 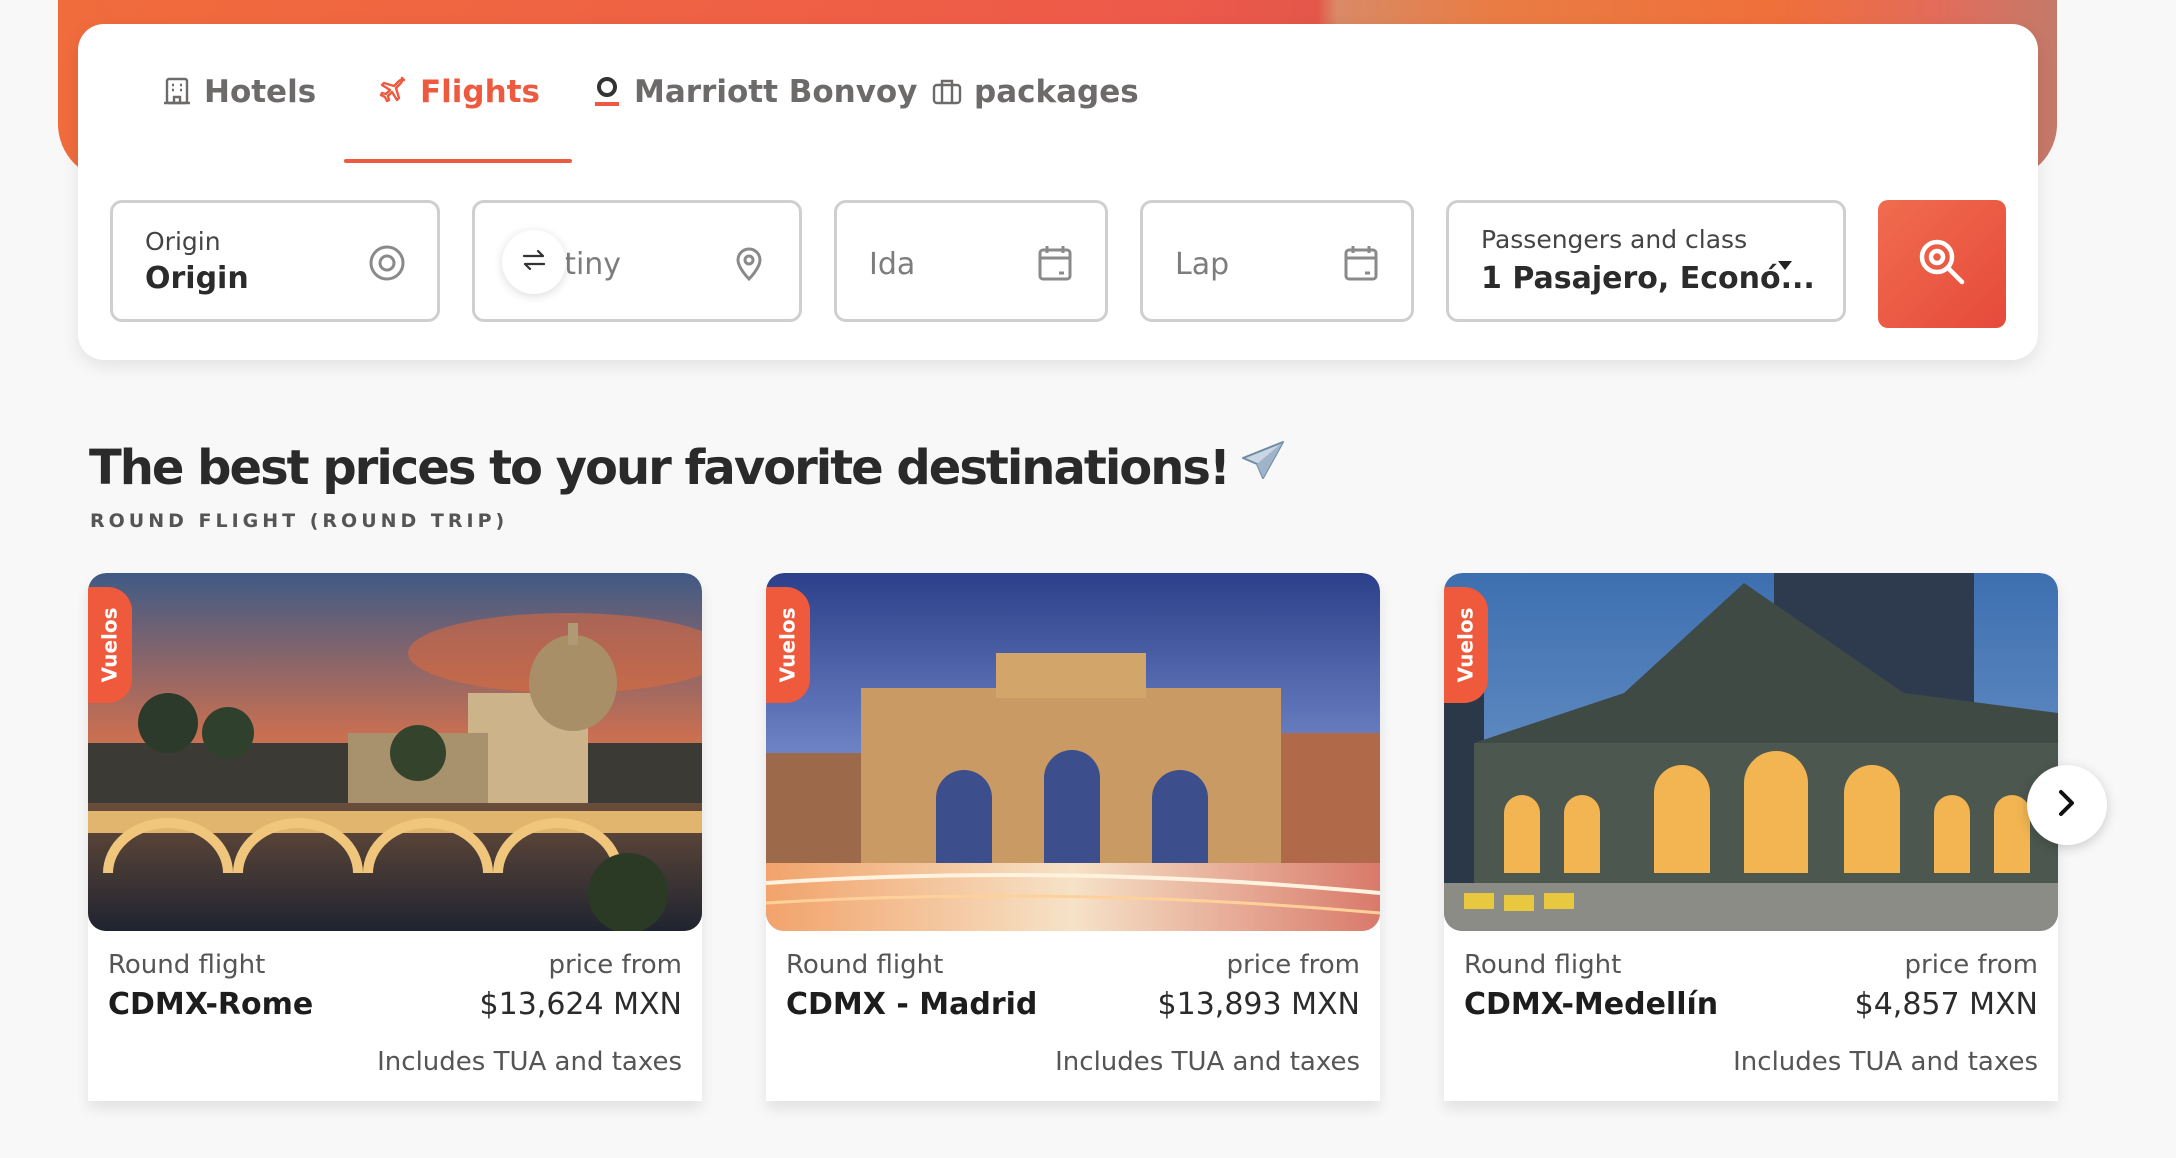 I want to click on rome-photo, so click(x=395, y=752).